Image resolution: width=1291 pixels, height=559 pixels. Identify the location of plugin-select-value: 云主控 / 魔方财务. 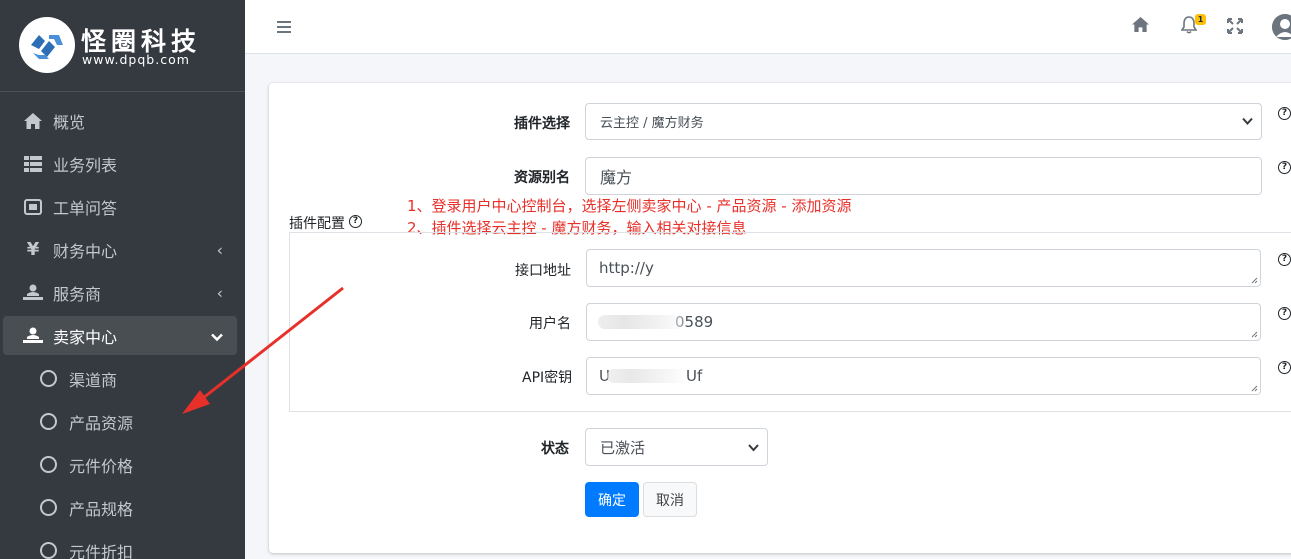
(652, 123).